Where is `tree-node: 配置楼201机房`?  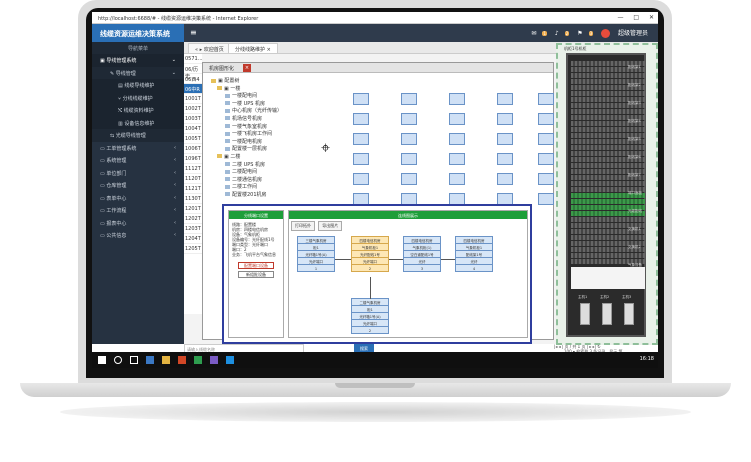
tree-node: 配置楼201机房 is located at coordinates (256, 195).